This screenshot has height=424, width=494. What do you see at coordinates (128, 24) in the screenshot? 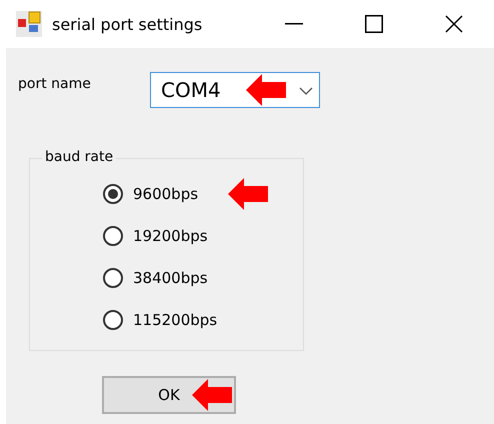
I see `window-title: serial port settings` at bounding box center [128, 24].